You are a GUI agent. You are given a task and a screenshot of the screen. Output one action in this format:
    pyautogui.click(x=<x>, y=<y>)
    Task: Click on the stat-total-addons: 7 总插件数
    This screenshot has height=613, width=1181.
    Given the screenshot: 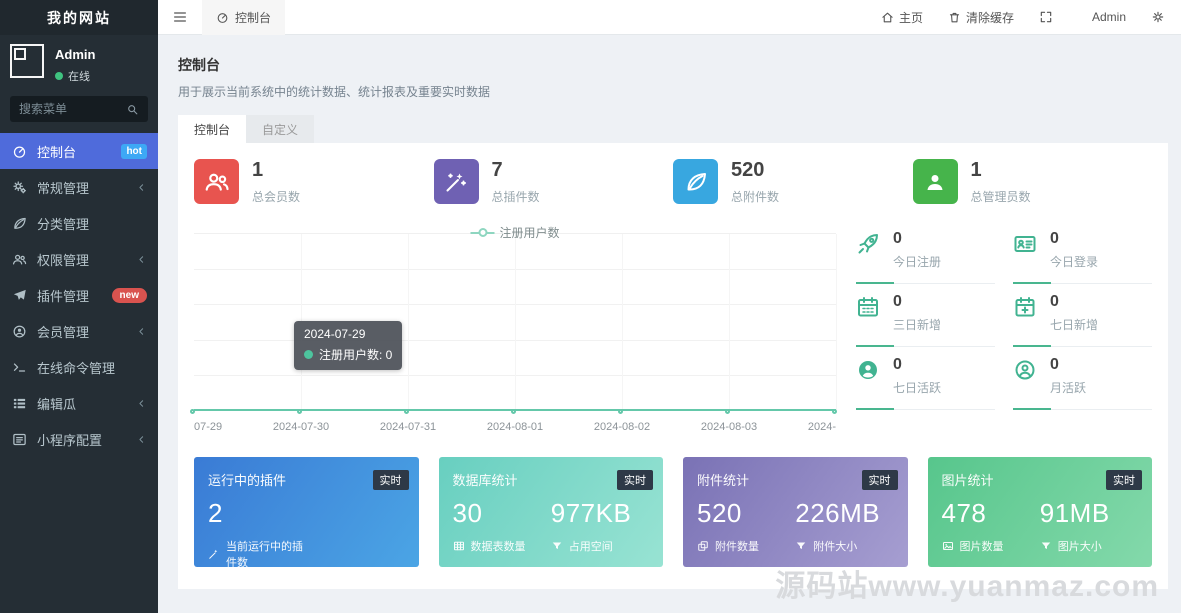 What is the action you would take?
    pyautogui.click(x=553, y=182)
    